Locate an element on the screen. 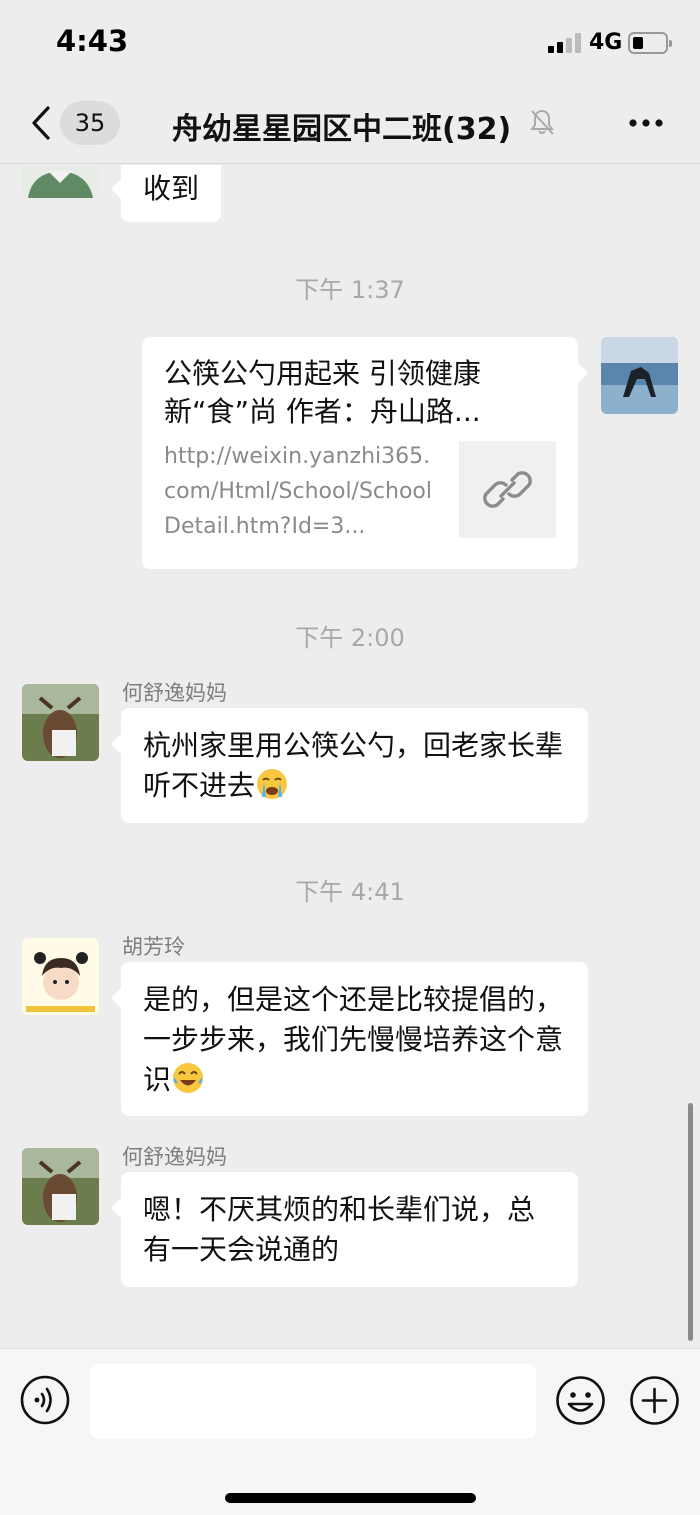 This screenshot has height=1515, width=700. unread-count-badge: 35 is located at coordinates (90, 123).